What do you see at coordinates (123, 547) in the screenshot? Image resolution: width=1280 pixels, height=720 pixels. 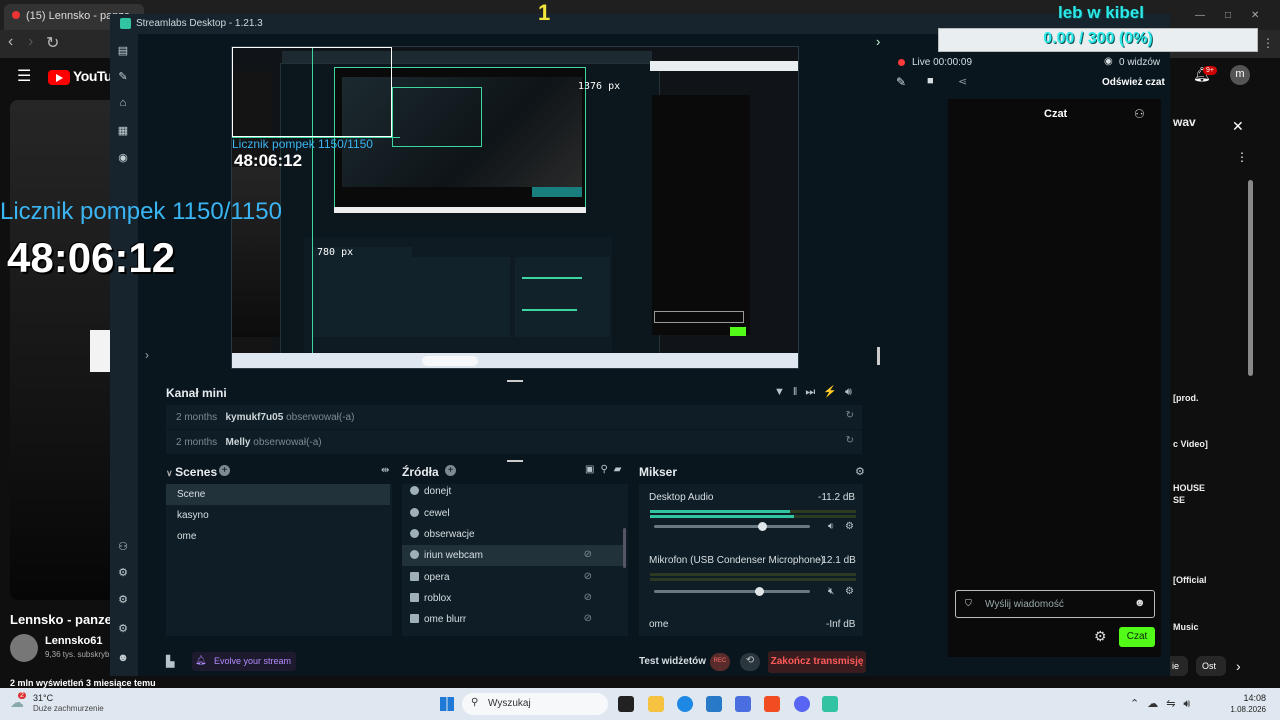 I see `apps-icon: ⚇` at bounding box center [123, 547].